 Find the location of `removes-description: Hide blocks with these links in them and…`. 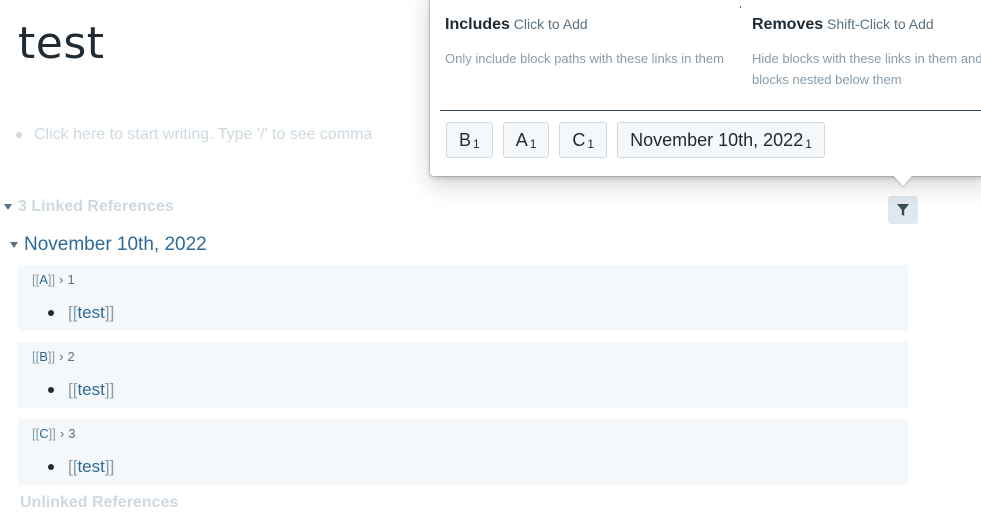

removes-description: Hide blocks with these links in them and… is located at coordinates (866, 69).